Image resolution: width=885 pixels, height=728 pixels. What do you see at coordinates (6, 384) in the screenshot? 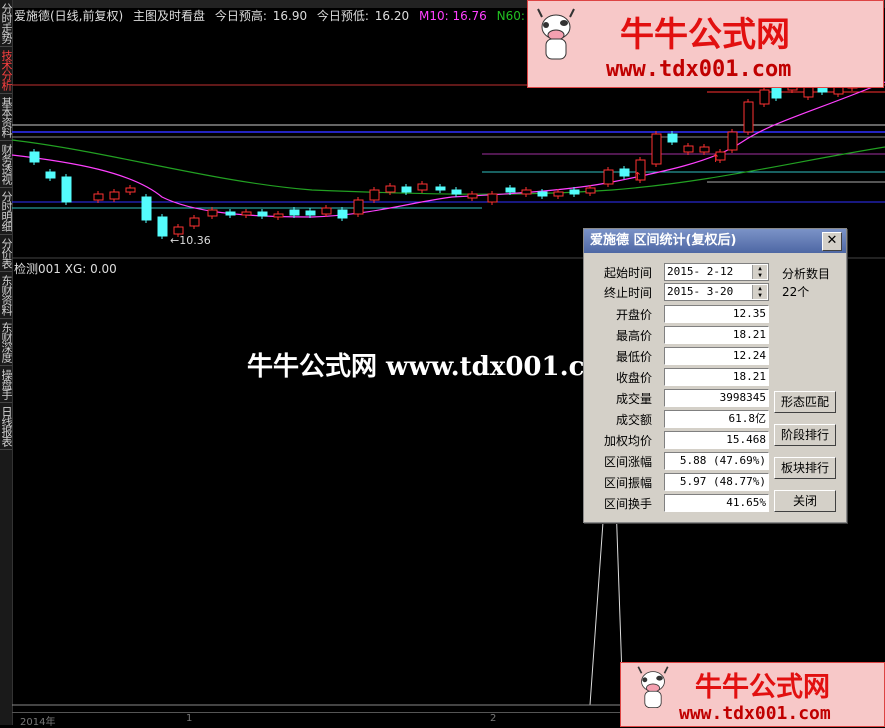
I see `sidebar-tab-trader: 操盘手` at bounding box center [6, 384].